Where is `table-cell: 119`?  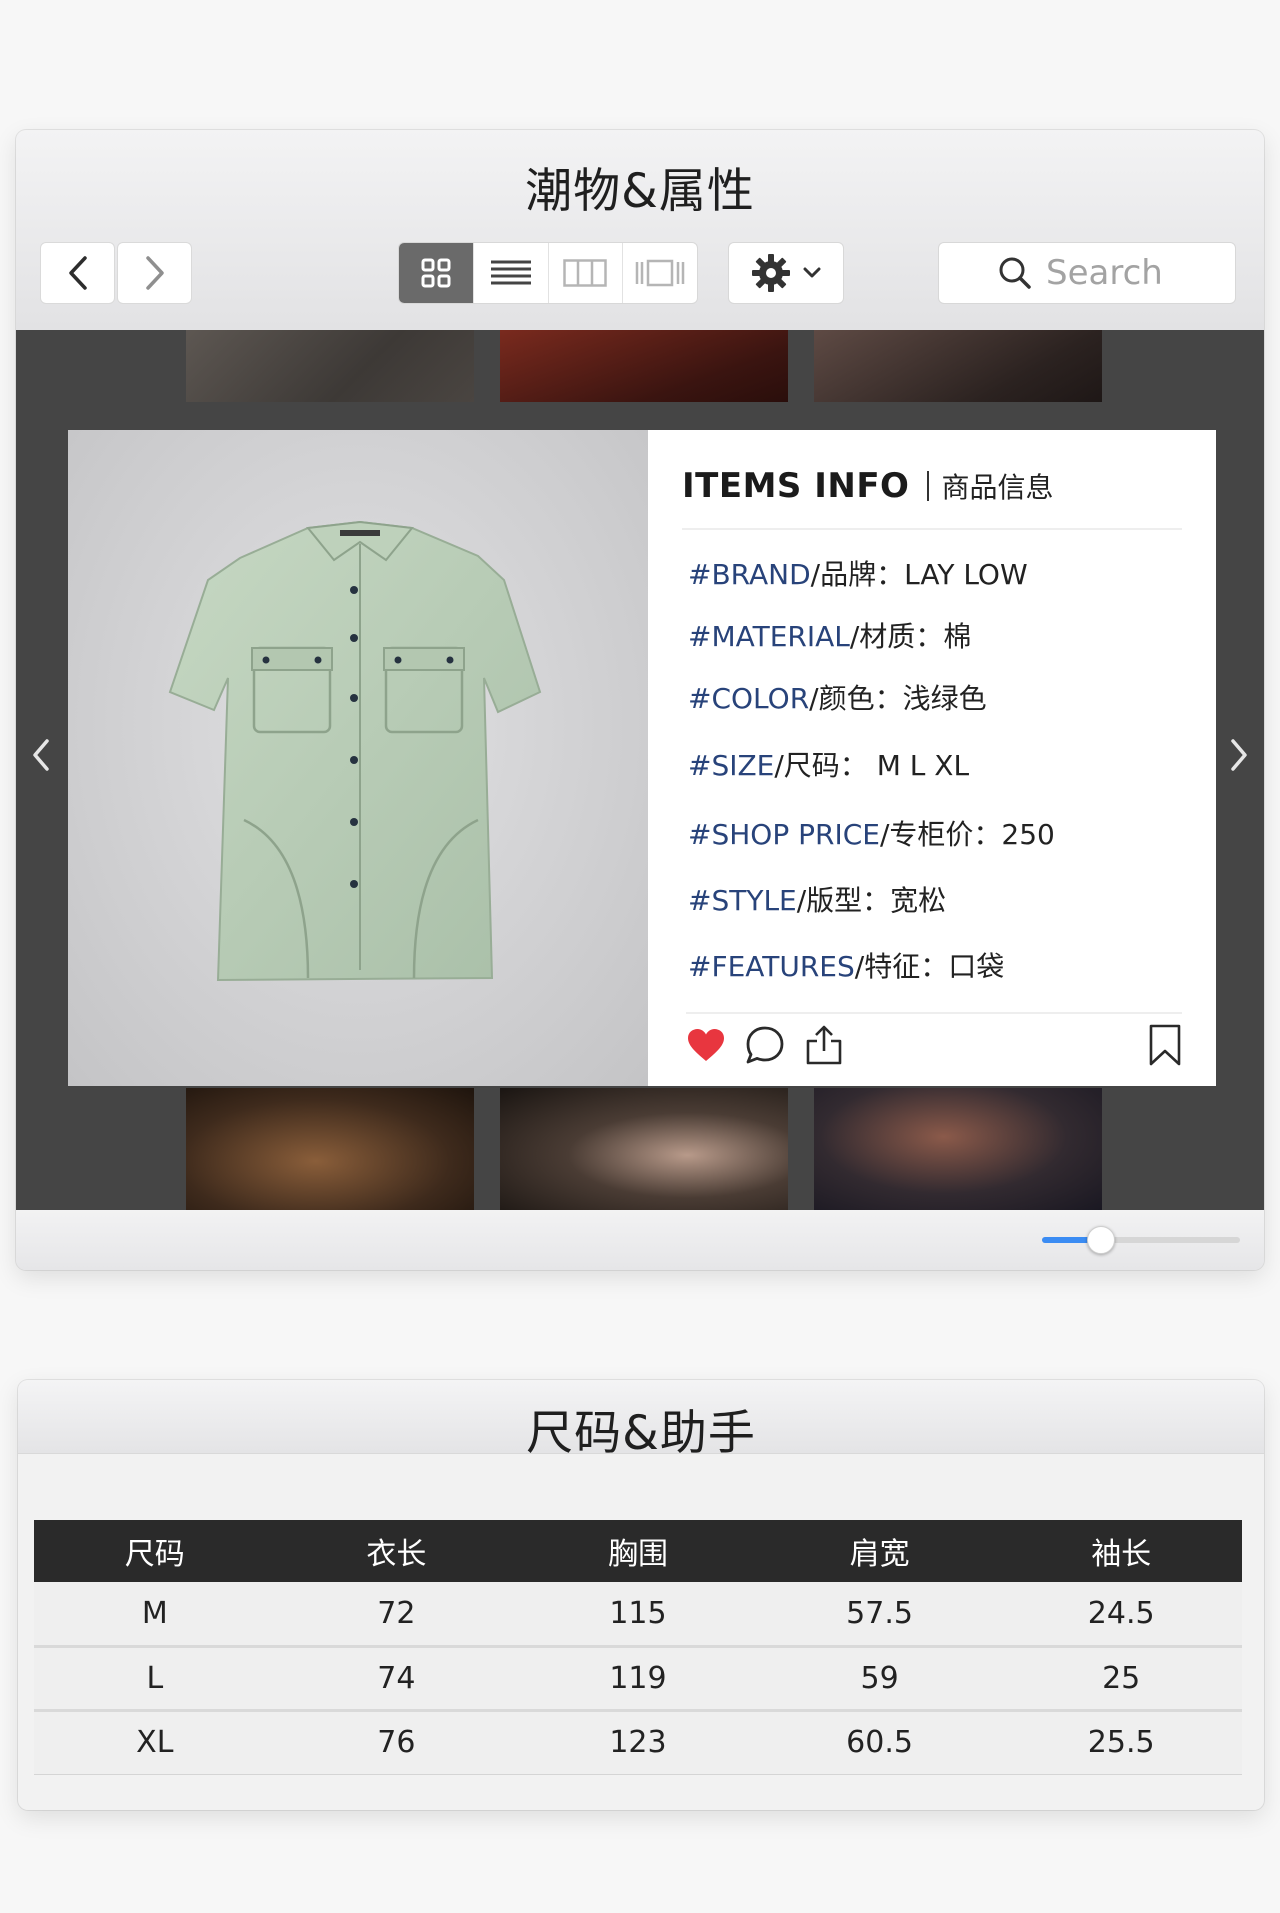 table-cell: 119 is located at coordinates (638, 1679).